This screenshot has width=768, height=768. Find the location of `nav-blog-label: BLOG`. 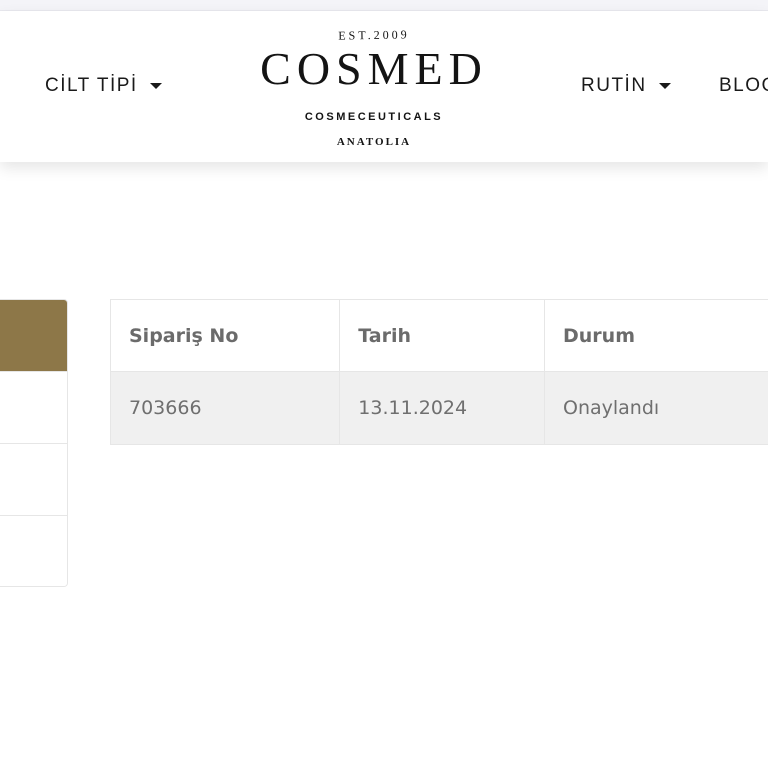

nav-blog-label: BLOG is located at coordinates (743, 85).